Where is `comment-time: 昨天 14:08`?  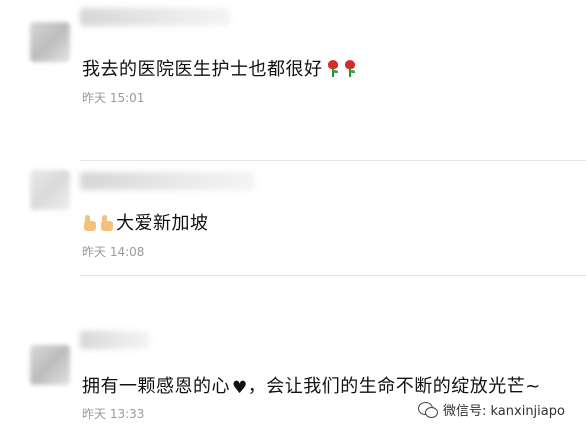
comment-time: 昨天 14:08 is located at coordinates (113, 252).